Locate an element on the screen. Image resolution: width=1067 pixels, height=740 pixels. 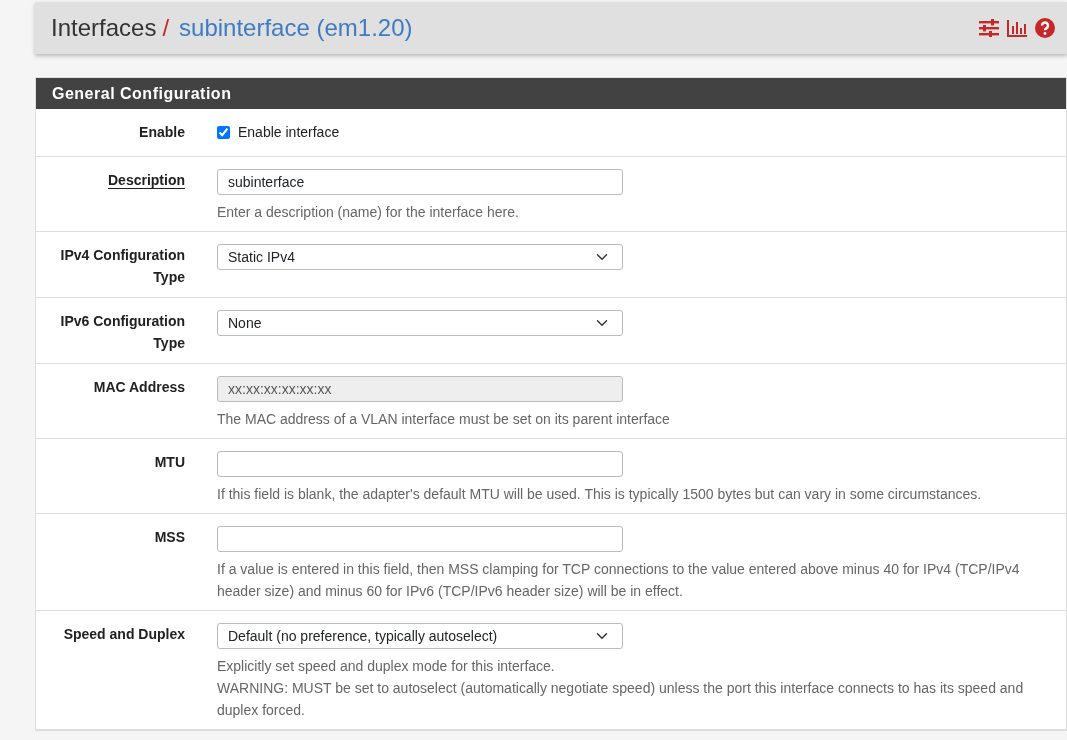
field-label: Description is located at coordinates (146, 180).